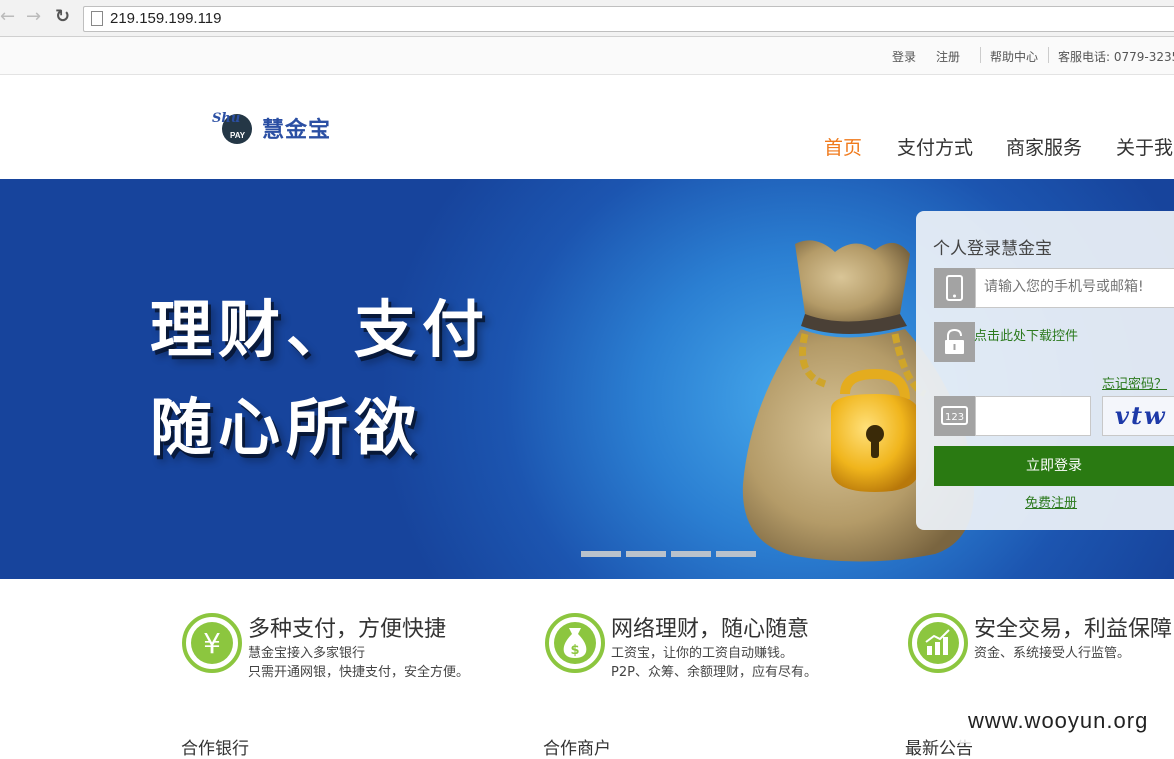  Describe the element at coordinates (166, 18) in the screenshot. I see `url-text: 219.159.199.119` at that location.